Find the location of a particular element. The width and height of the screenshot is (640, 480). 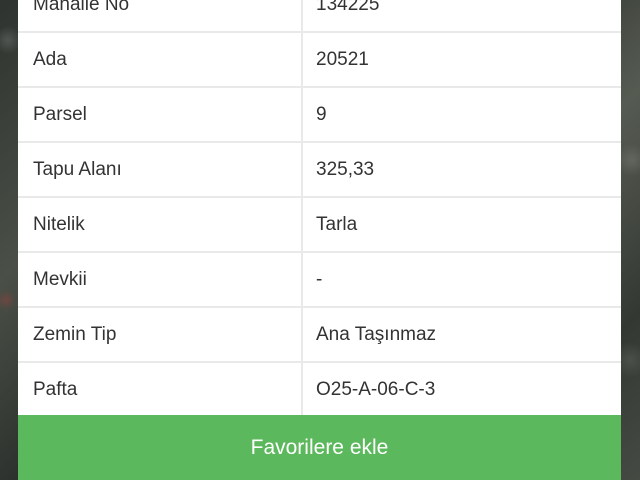

row-value: 20521 is located at coordinates (462, 59).